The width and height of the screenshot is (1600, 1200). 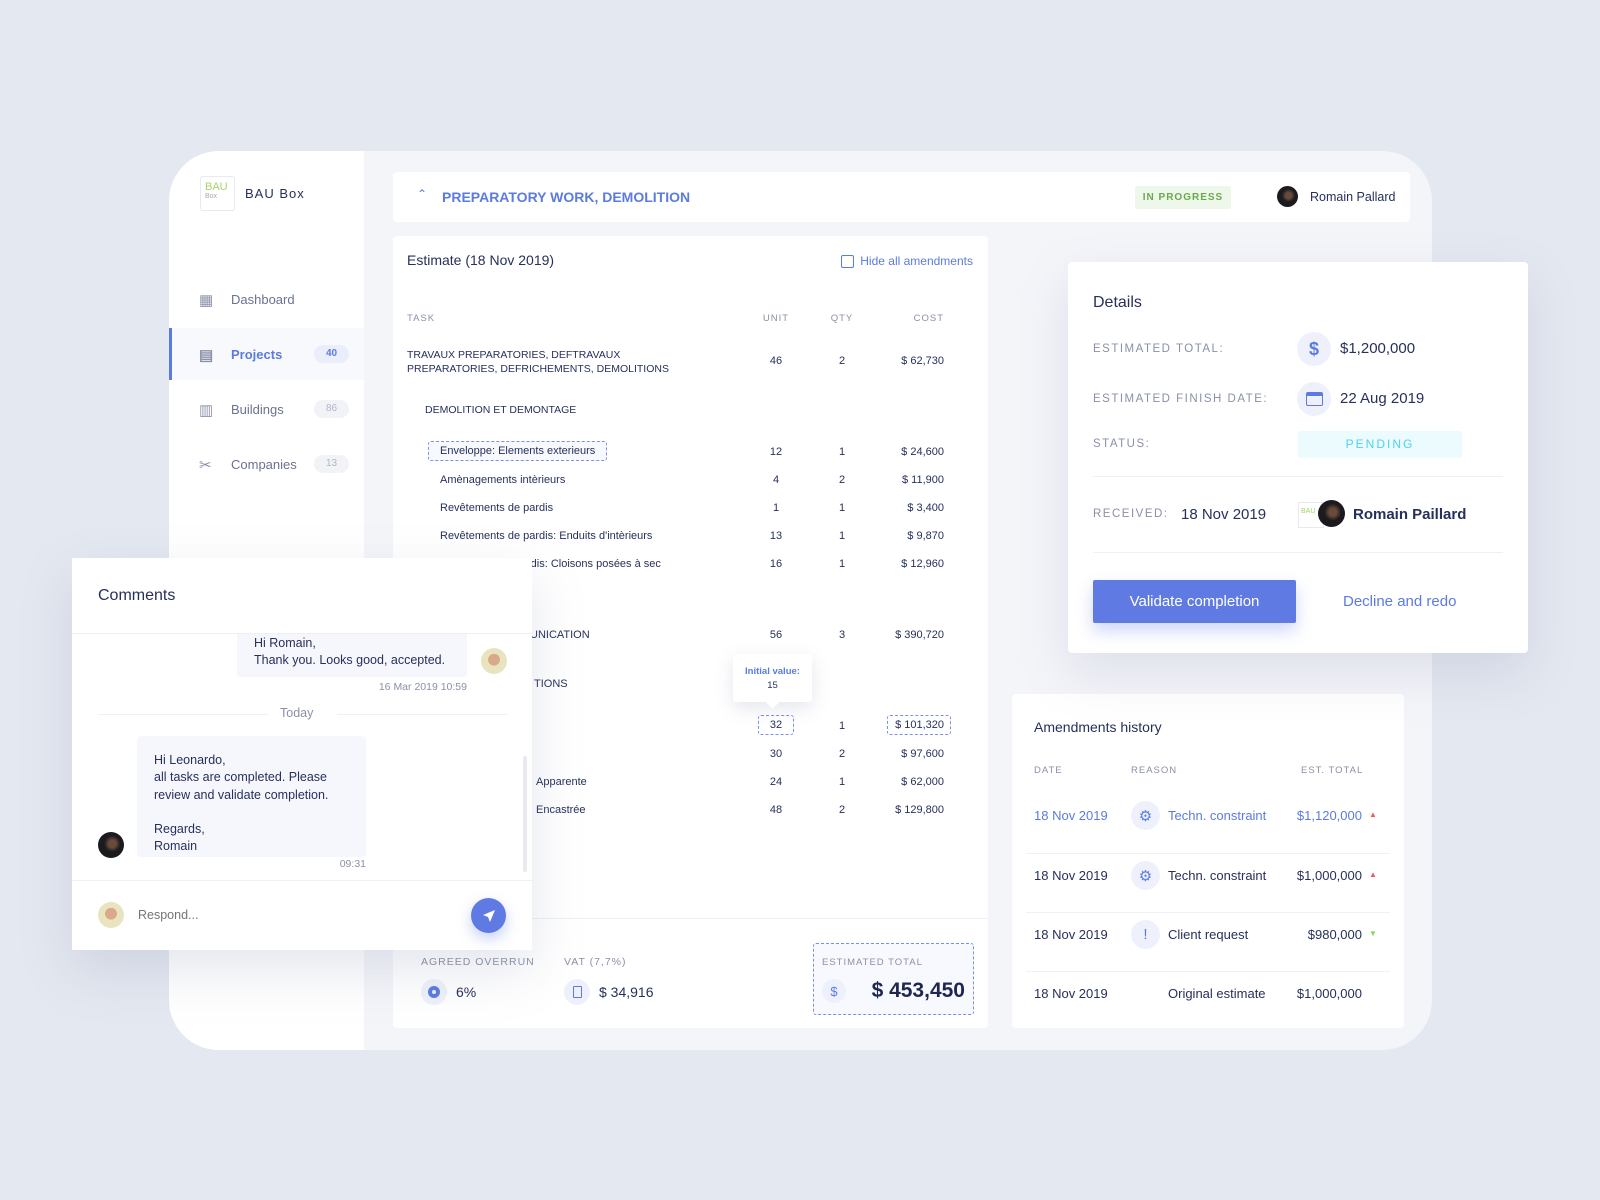 What do you see at coordinates (551, 684) in the screenshot?
I see `task-name: TIONS` at bounding box center [551, 684].